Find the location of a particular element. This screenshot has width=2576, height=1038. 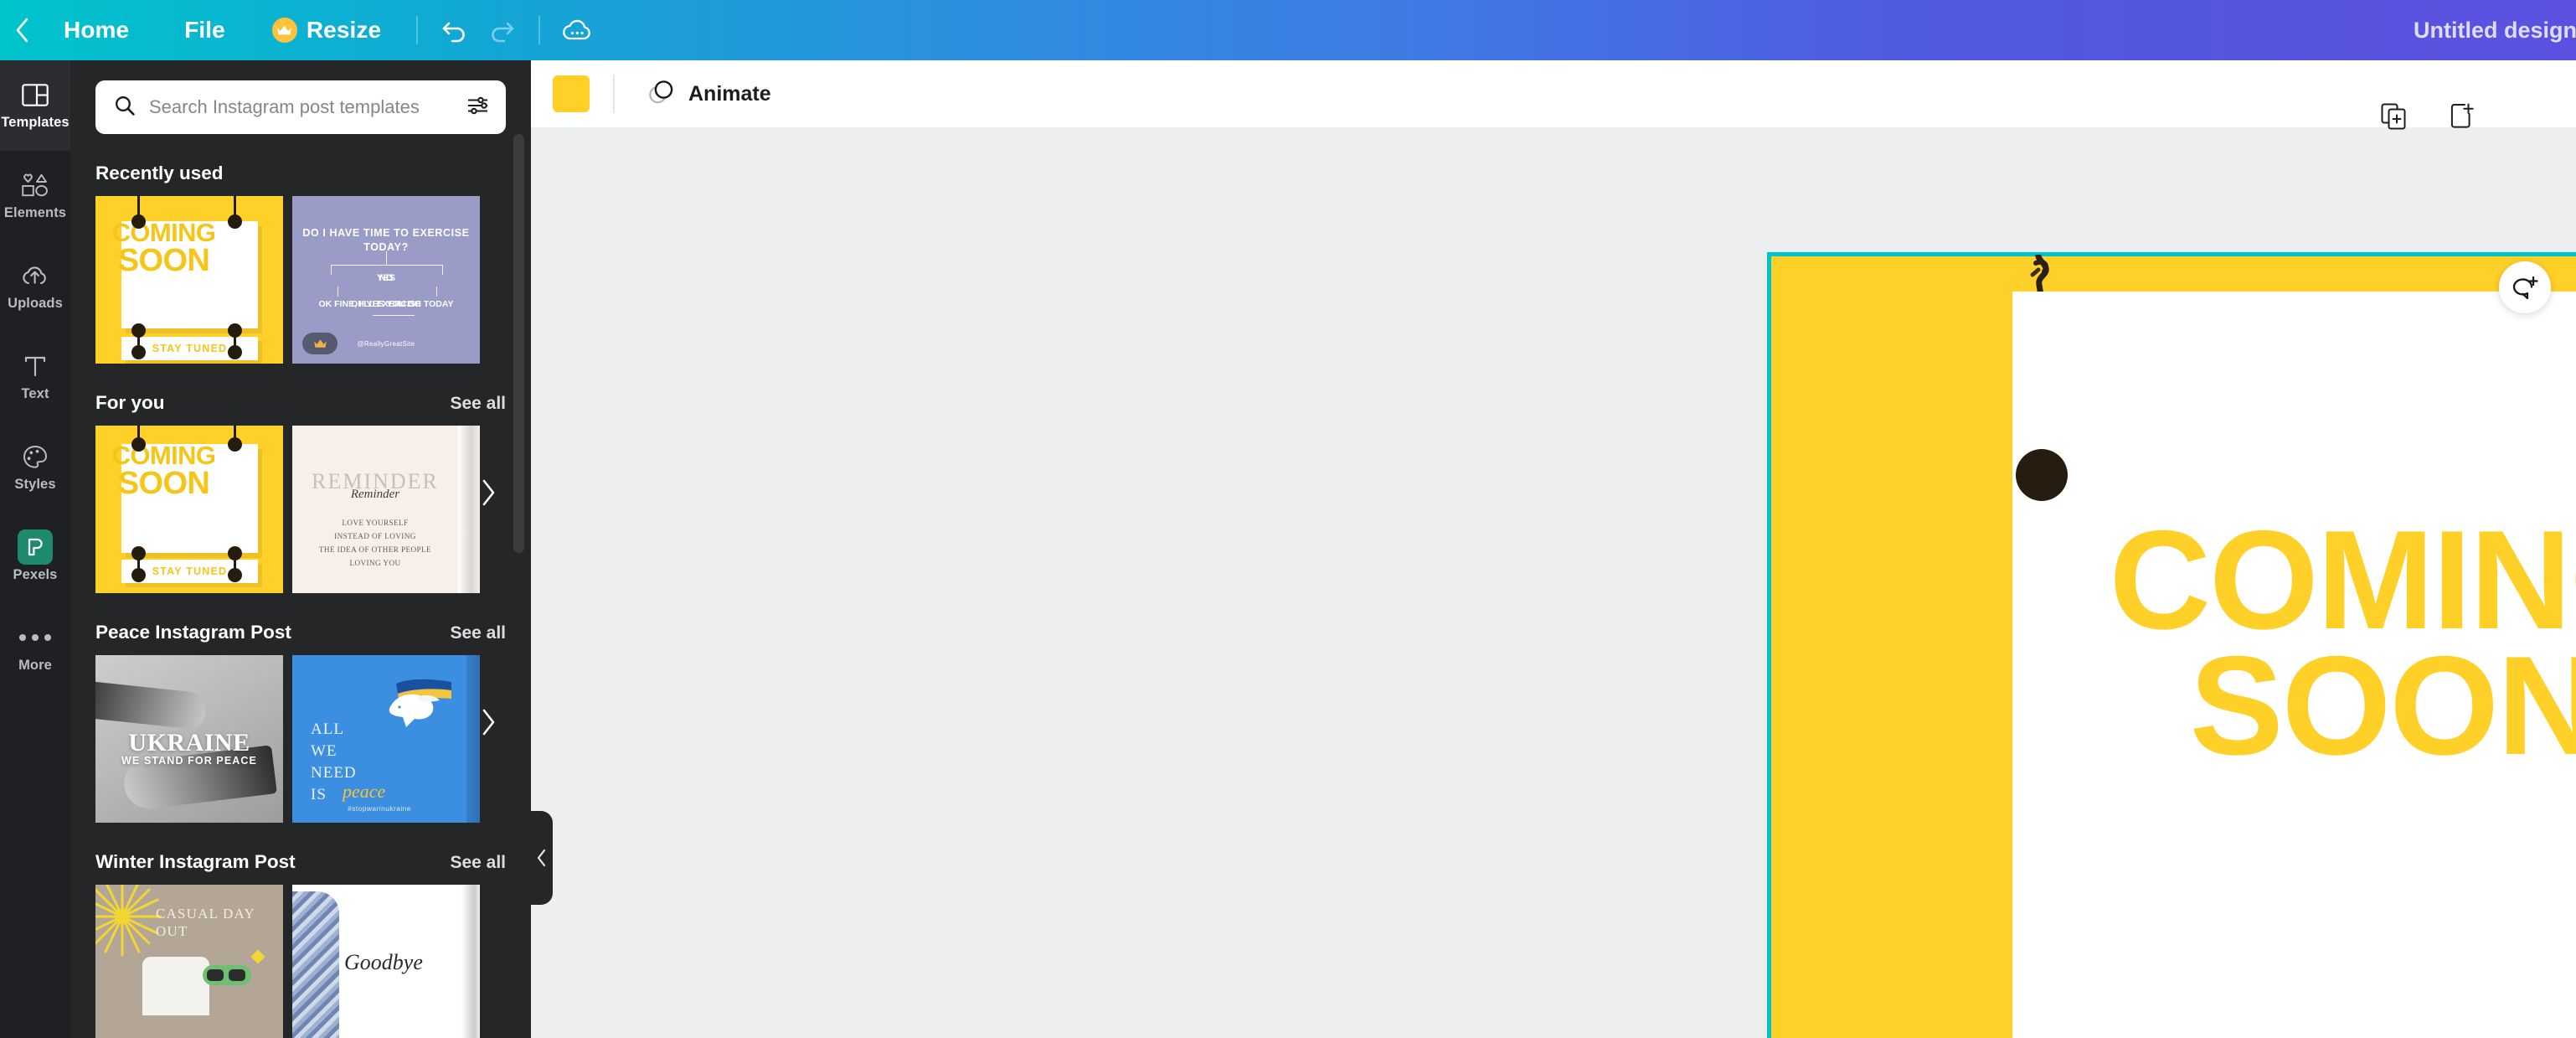

sidebar-label-elements: Elements is located at coordinates (35, 212).